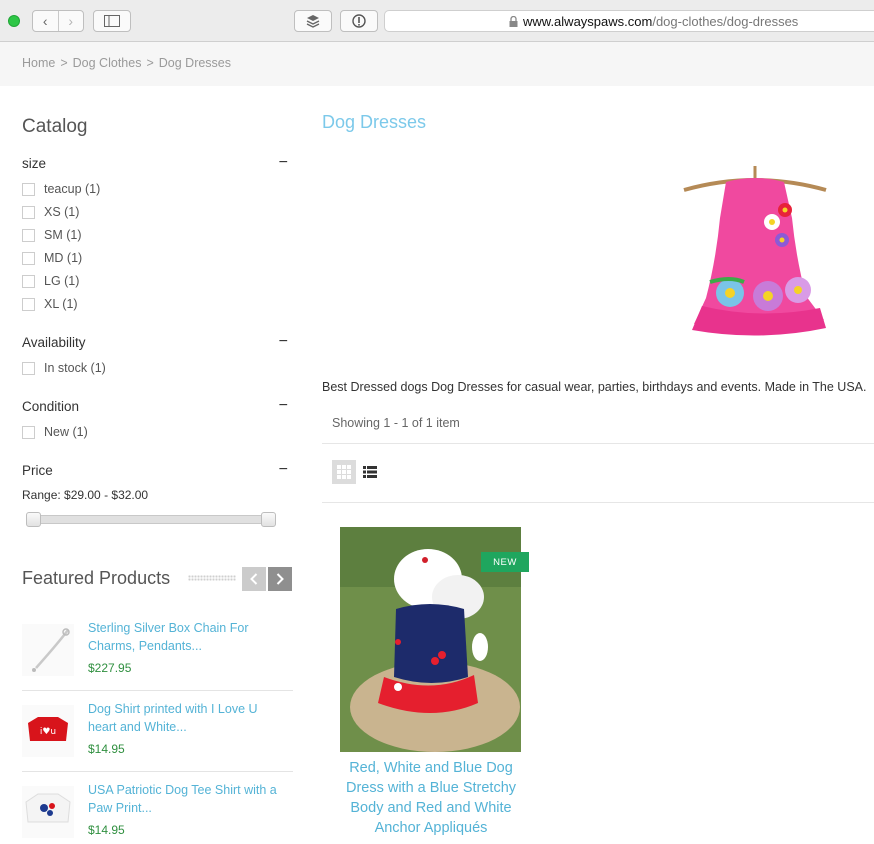 The image size is (874, 844). I want to click on filter-price-header: Price −, so click(156, 470).